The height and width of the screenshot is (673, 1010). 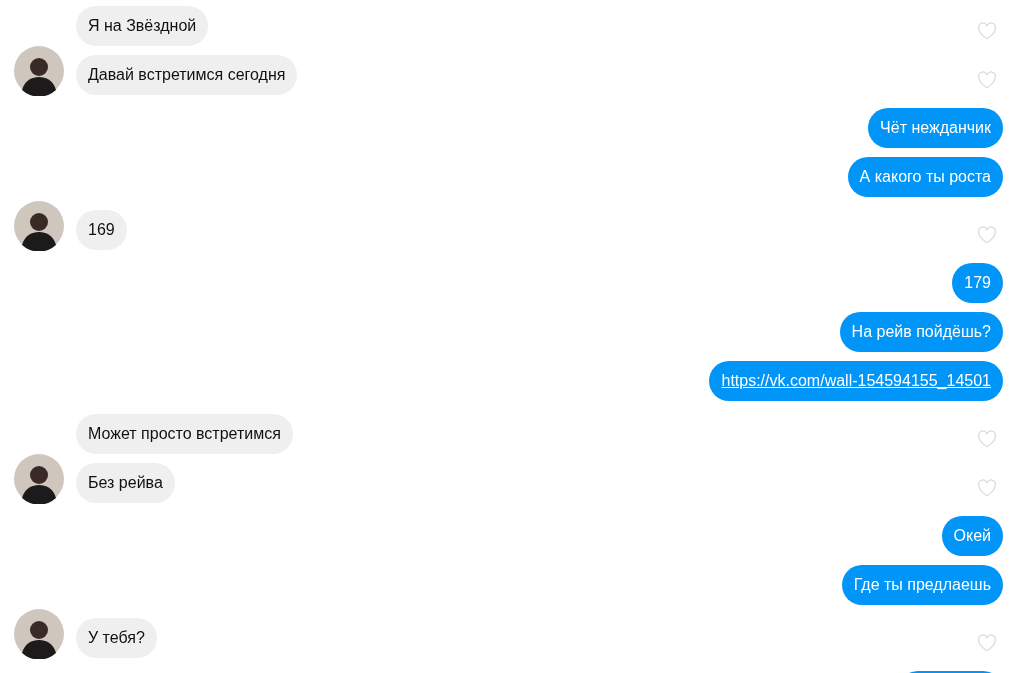 I want to click on message-bubble: Чёт нежданчик, so click(x=935, y=128).